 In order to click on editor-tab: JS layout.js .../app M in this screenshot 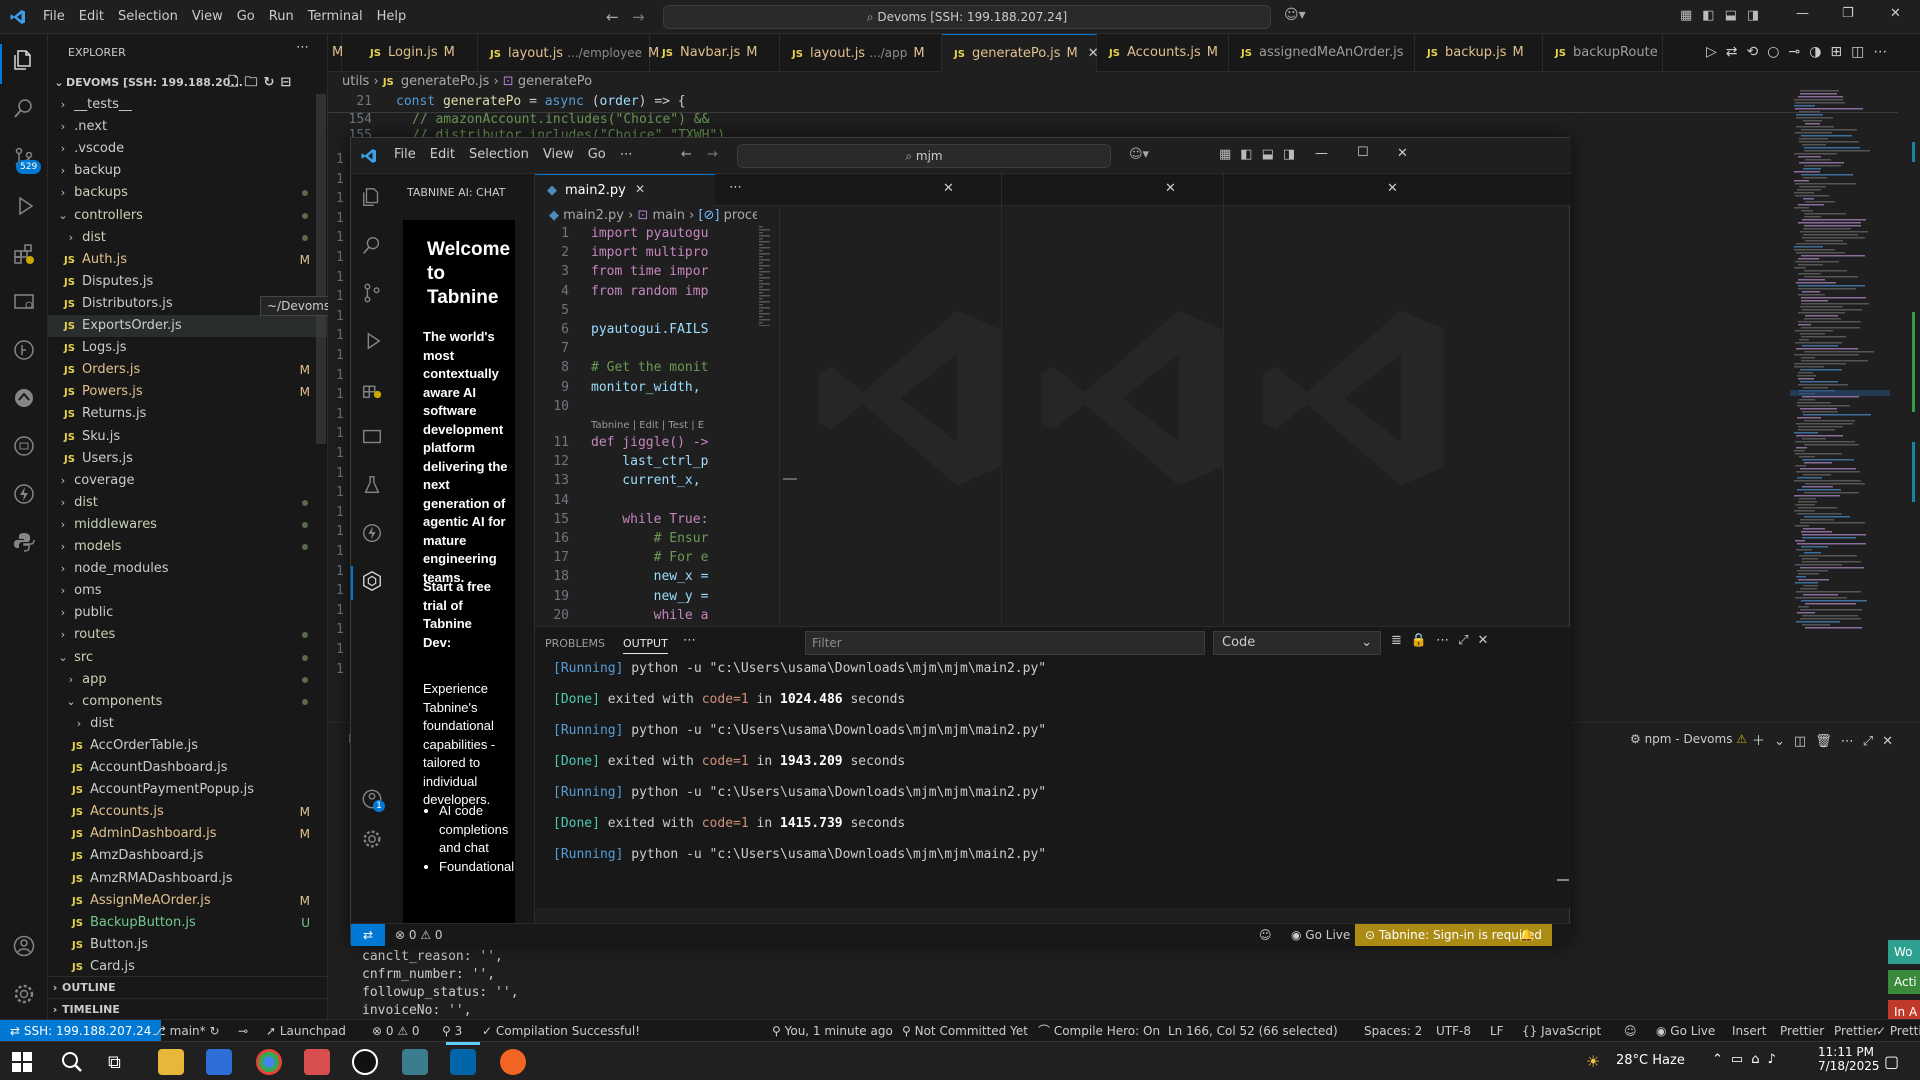, I will do `click(861, 53)`.